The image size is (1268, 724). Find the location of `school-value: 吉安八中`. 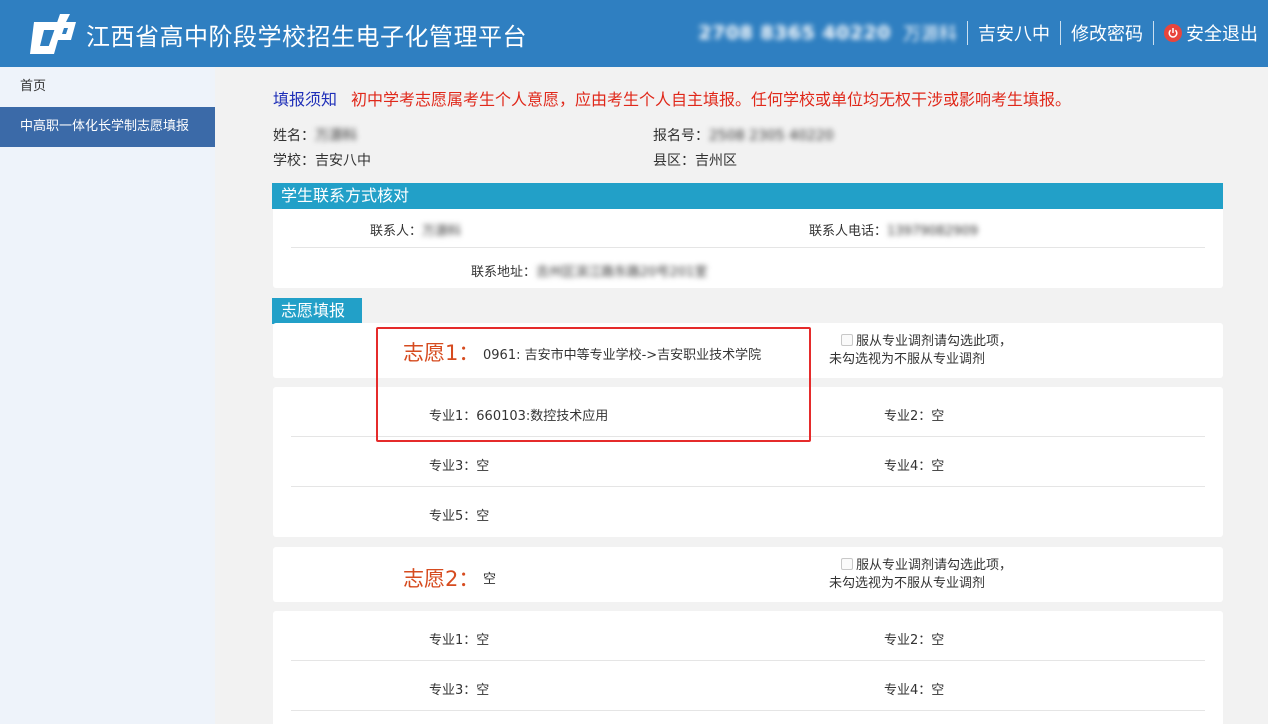

school-value: 吉安八中 is located at coordinates (343, 161).